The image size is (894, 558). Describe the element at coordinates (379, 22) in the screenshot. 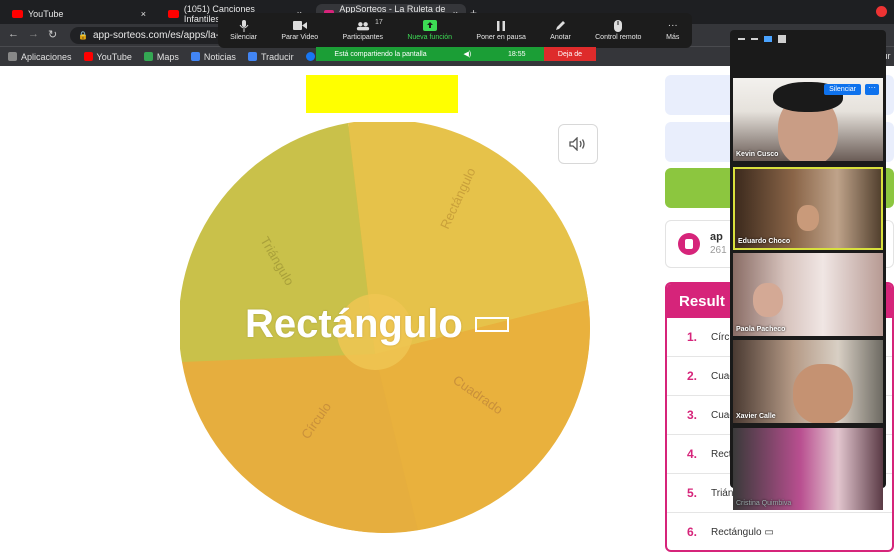

I see `participants-count: 17` at that location.